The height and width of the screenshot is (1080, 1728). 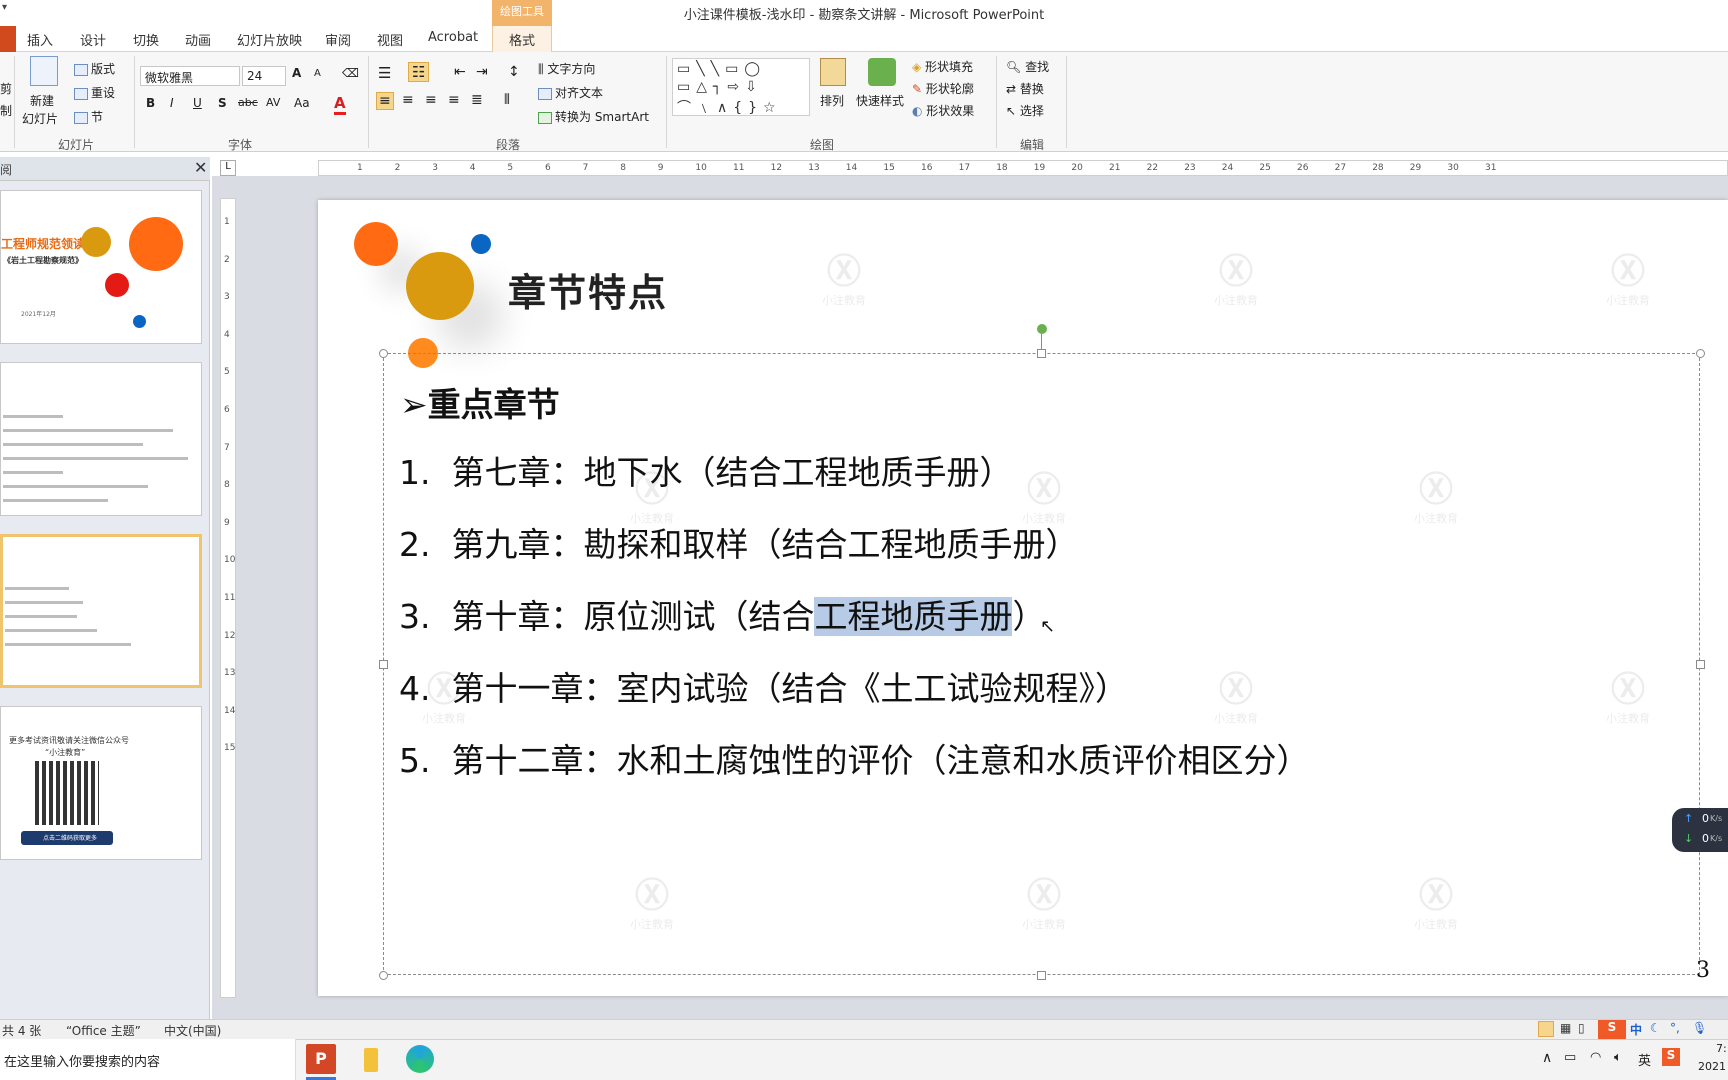 I want to click on tab-animations: 动画, so click(x=198, y=39).